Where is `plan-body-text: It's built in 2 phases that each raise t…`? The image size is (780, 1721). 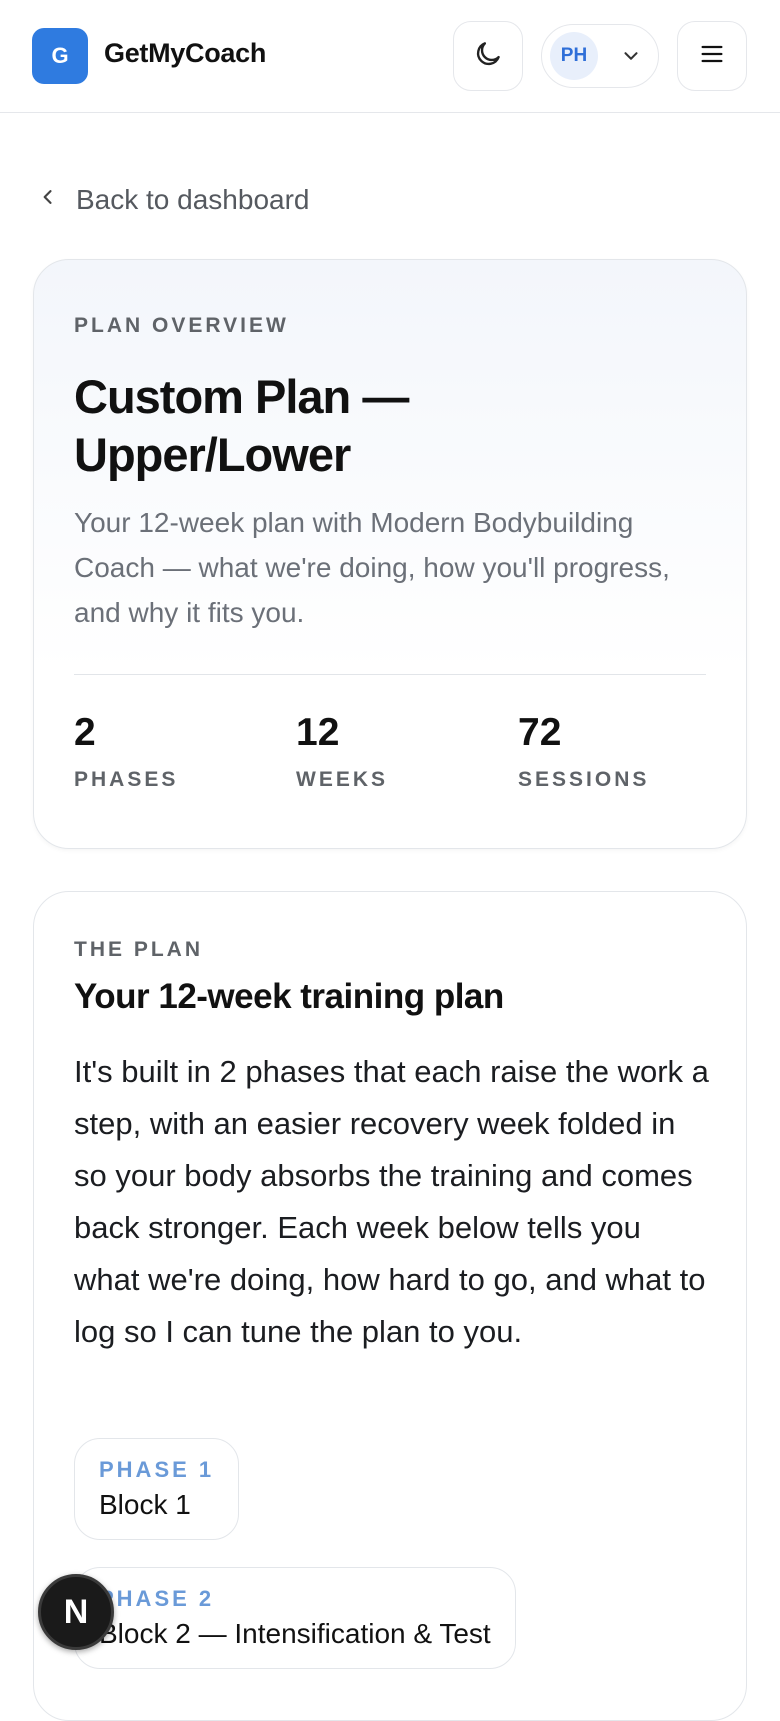
plan-body-text: It's built in 2 phases that each raise t… is located at coordinates (391, 1201).